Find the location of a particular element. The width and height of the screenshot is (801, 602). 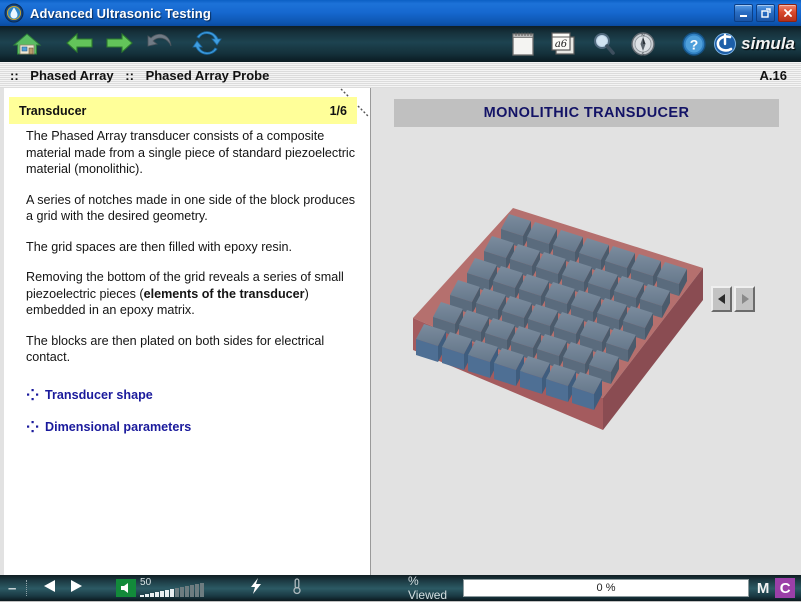

page-prev-button is located at coordinates (50, 588).